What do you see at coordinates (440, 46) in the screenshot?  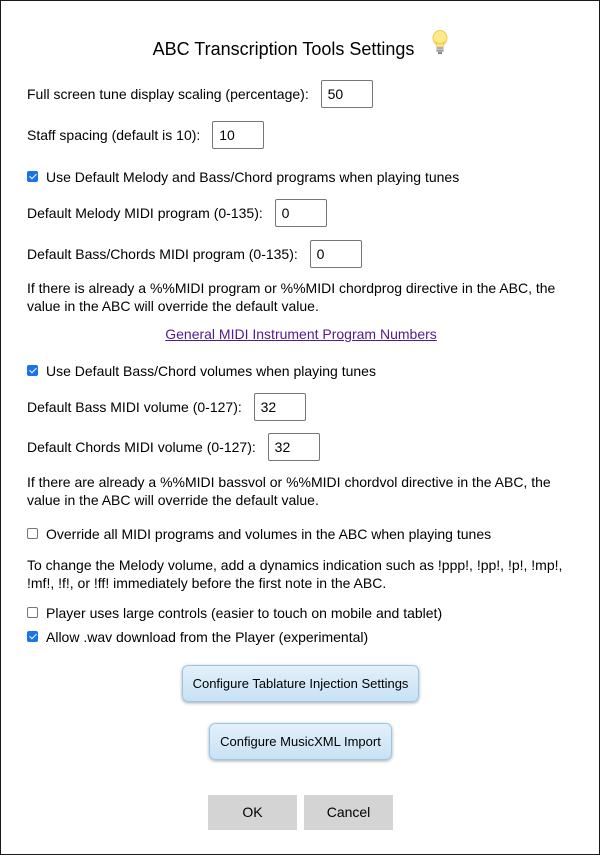 I see `lightbulb-icon` at bounding box center [440, 46].